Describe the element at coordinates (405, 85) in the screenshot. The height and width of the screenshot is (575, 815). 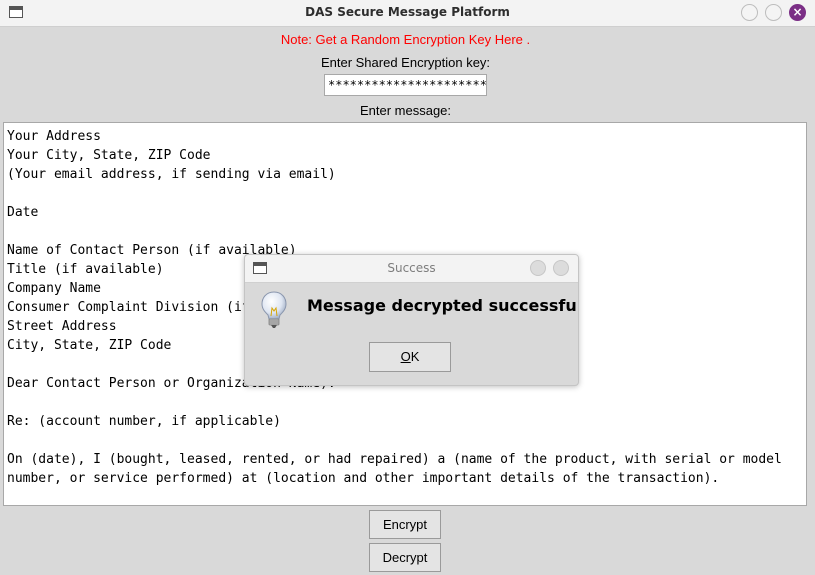
I see `encryption-key-input: **********************` at that location.